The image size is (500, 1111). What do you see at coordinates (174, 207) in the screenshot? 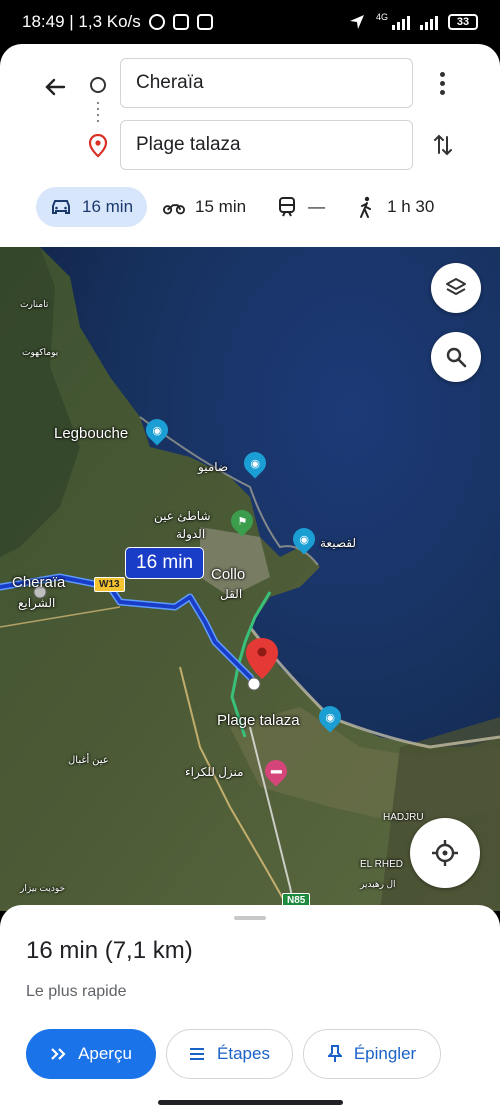
I see `motorbike-icon` at bounding box center [174, 207].